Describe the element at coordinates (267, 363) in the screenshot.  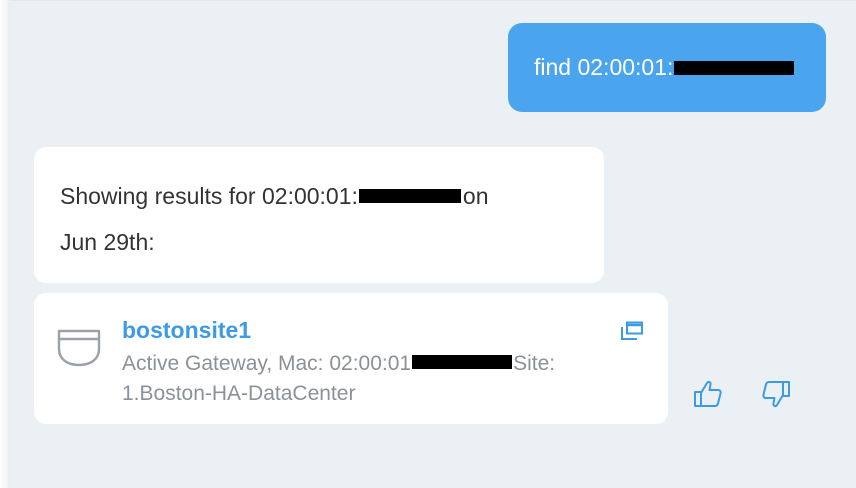
I see `result-description-text: Active Gateway, Mac: 02:00:01` at that location.